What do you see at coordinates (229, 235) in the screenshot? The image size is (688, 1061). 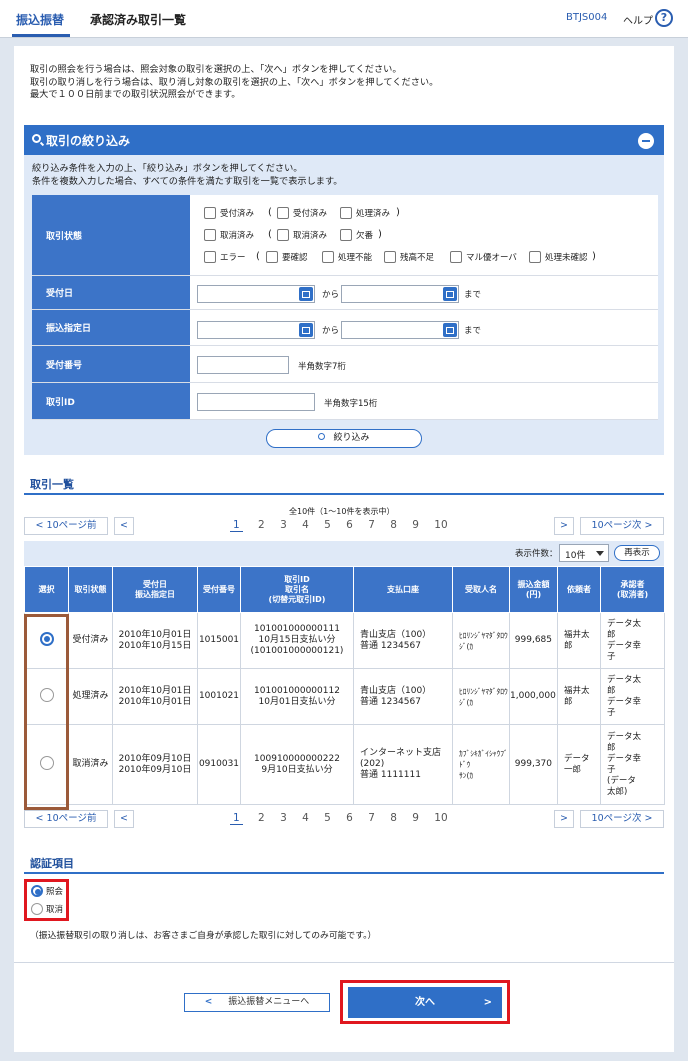 I see `checkbox-status-cancelled: 取消済み` at bounding box center [229, 235].